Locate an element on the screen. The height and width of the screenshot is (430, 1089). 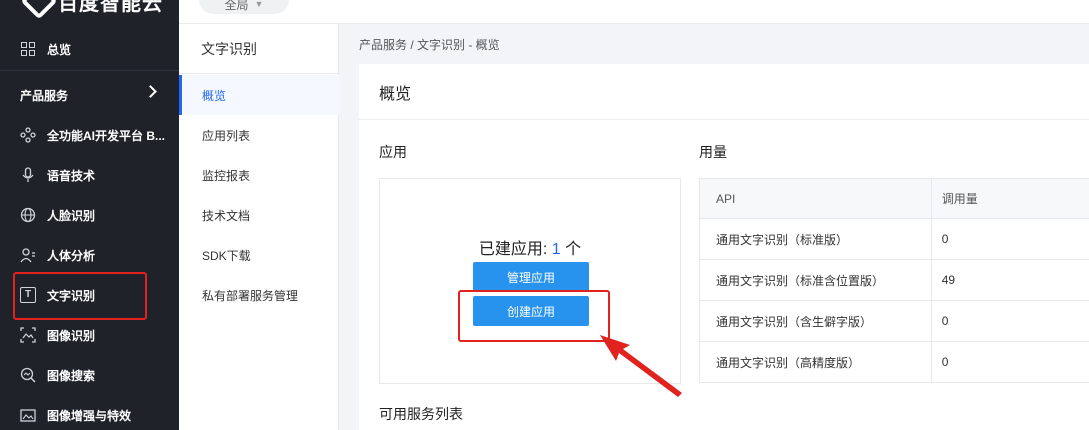
apps-section-label: 应用 is located at coordinates (393, 152).